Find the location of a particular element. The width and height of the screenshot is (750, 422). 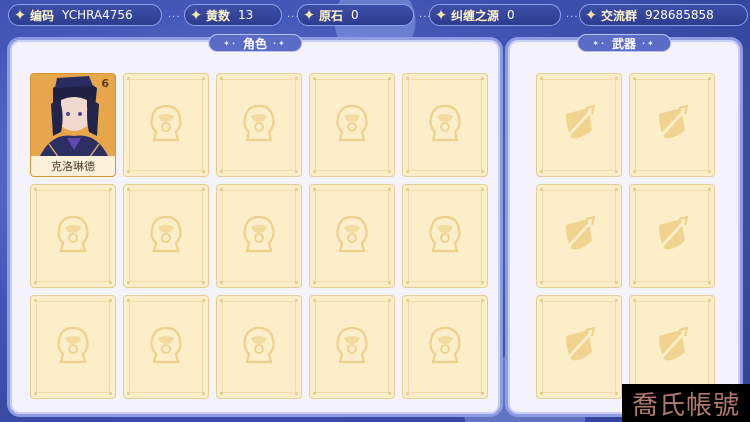

yellow-count-pill: ✦ 黄数 13 is located at coordinates (233, 15).